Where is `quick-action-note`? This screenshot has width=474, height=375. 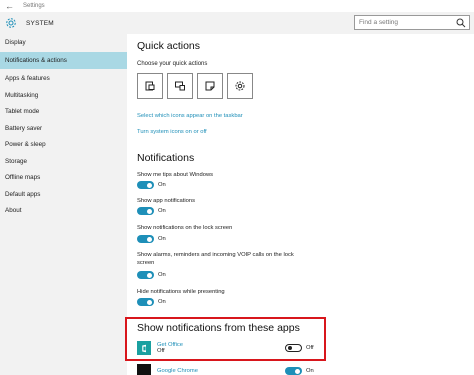
quick-action-note is located at coordinates (210, 86).